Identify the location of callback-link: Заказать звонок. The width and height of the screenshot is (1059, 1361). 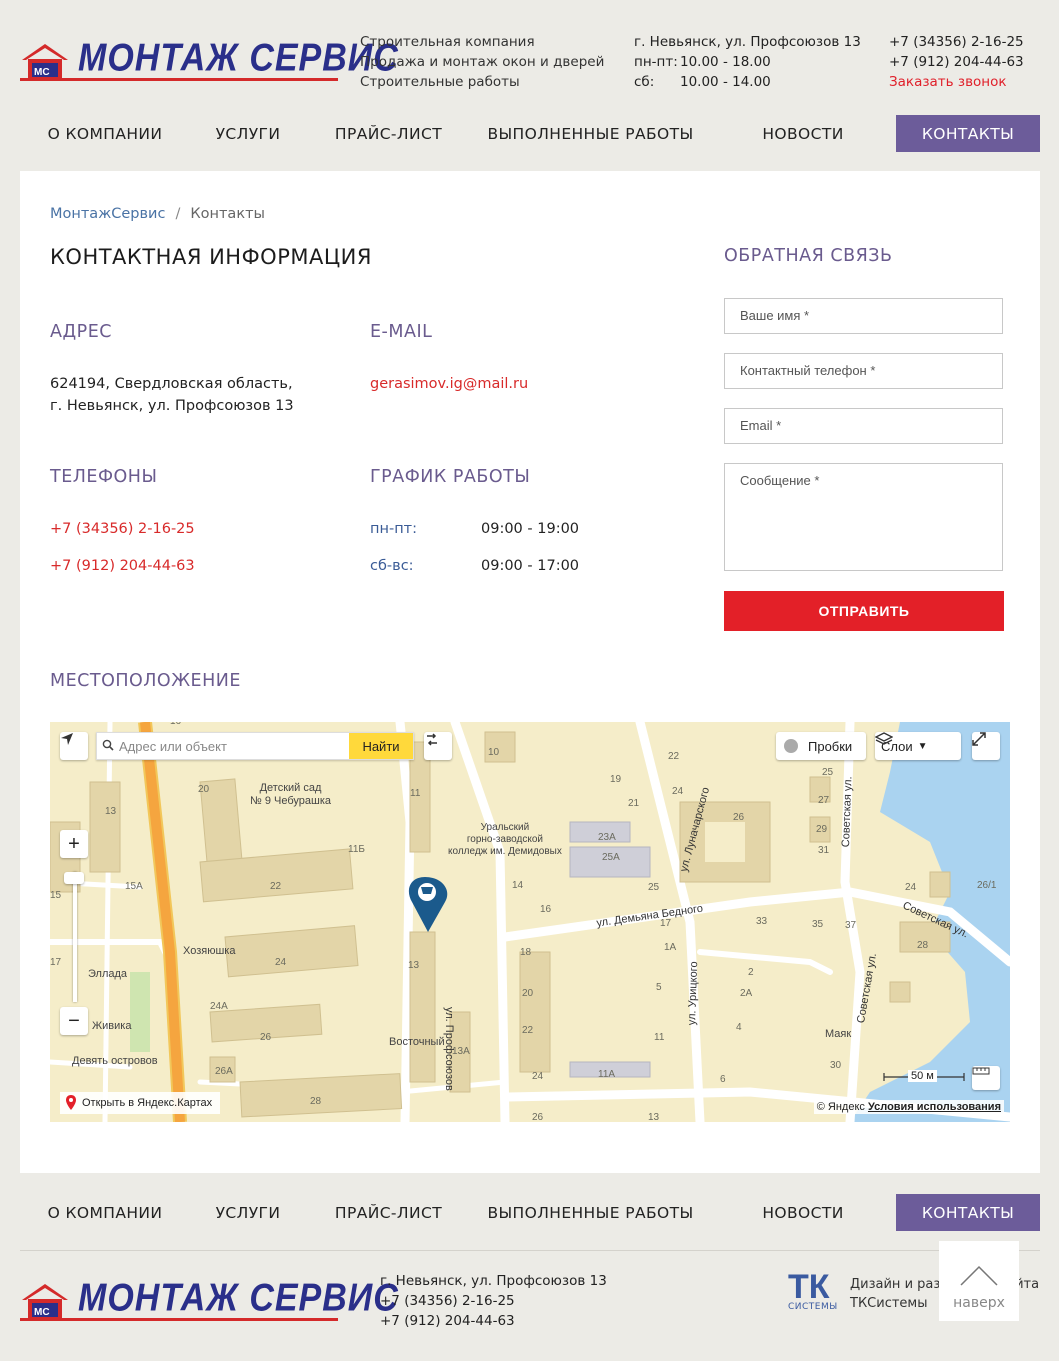
(956, 82).